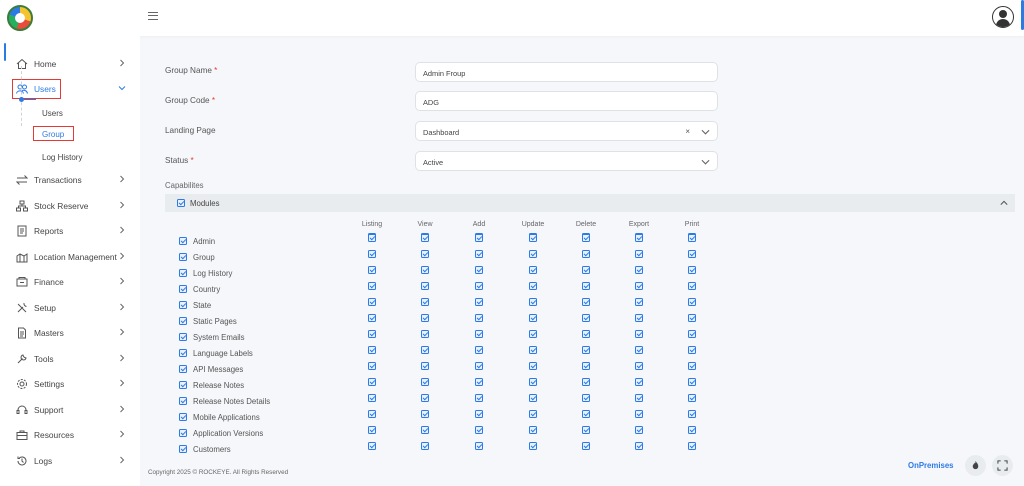 The height and width of the screenshot is (486, 1024). What do you see at coordinates (70, 359) in the screenshot?
I see `sidebar-item-tools: Tools` at bounding box center [70, 359].